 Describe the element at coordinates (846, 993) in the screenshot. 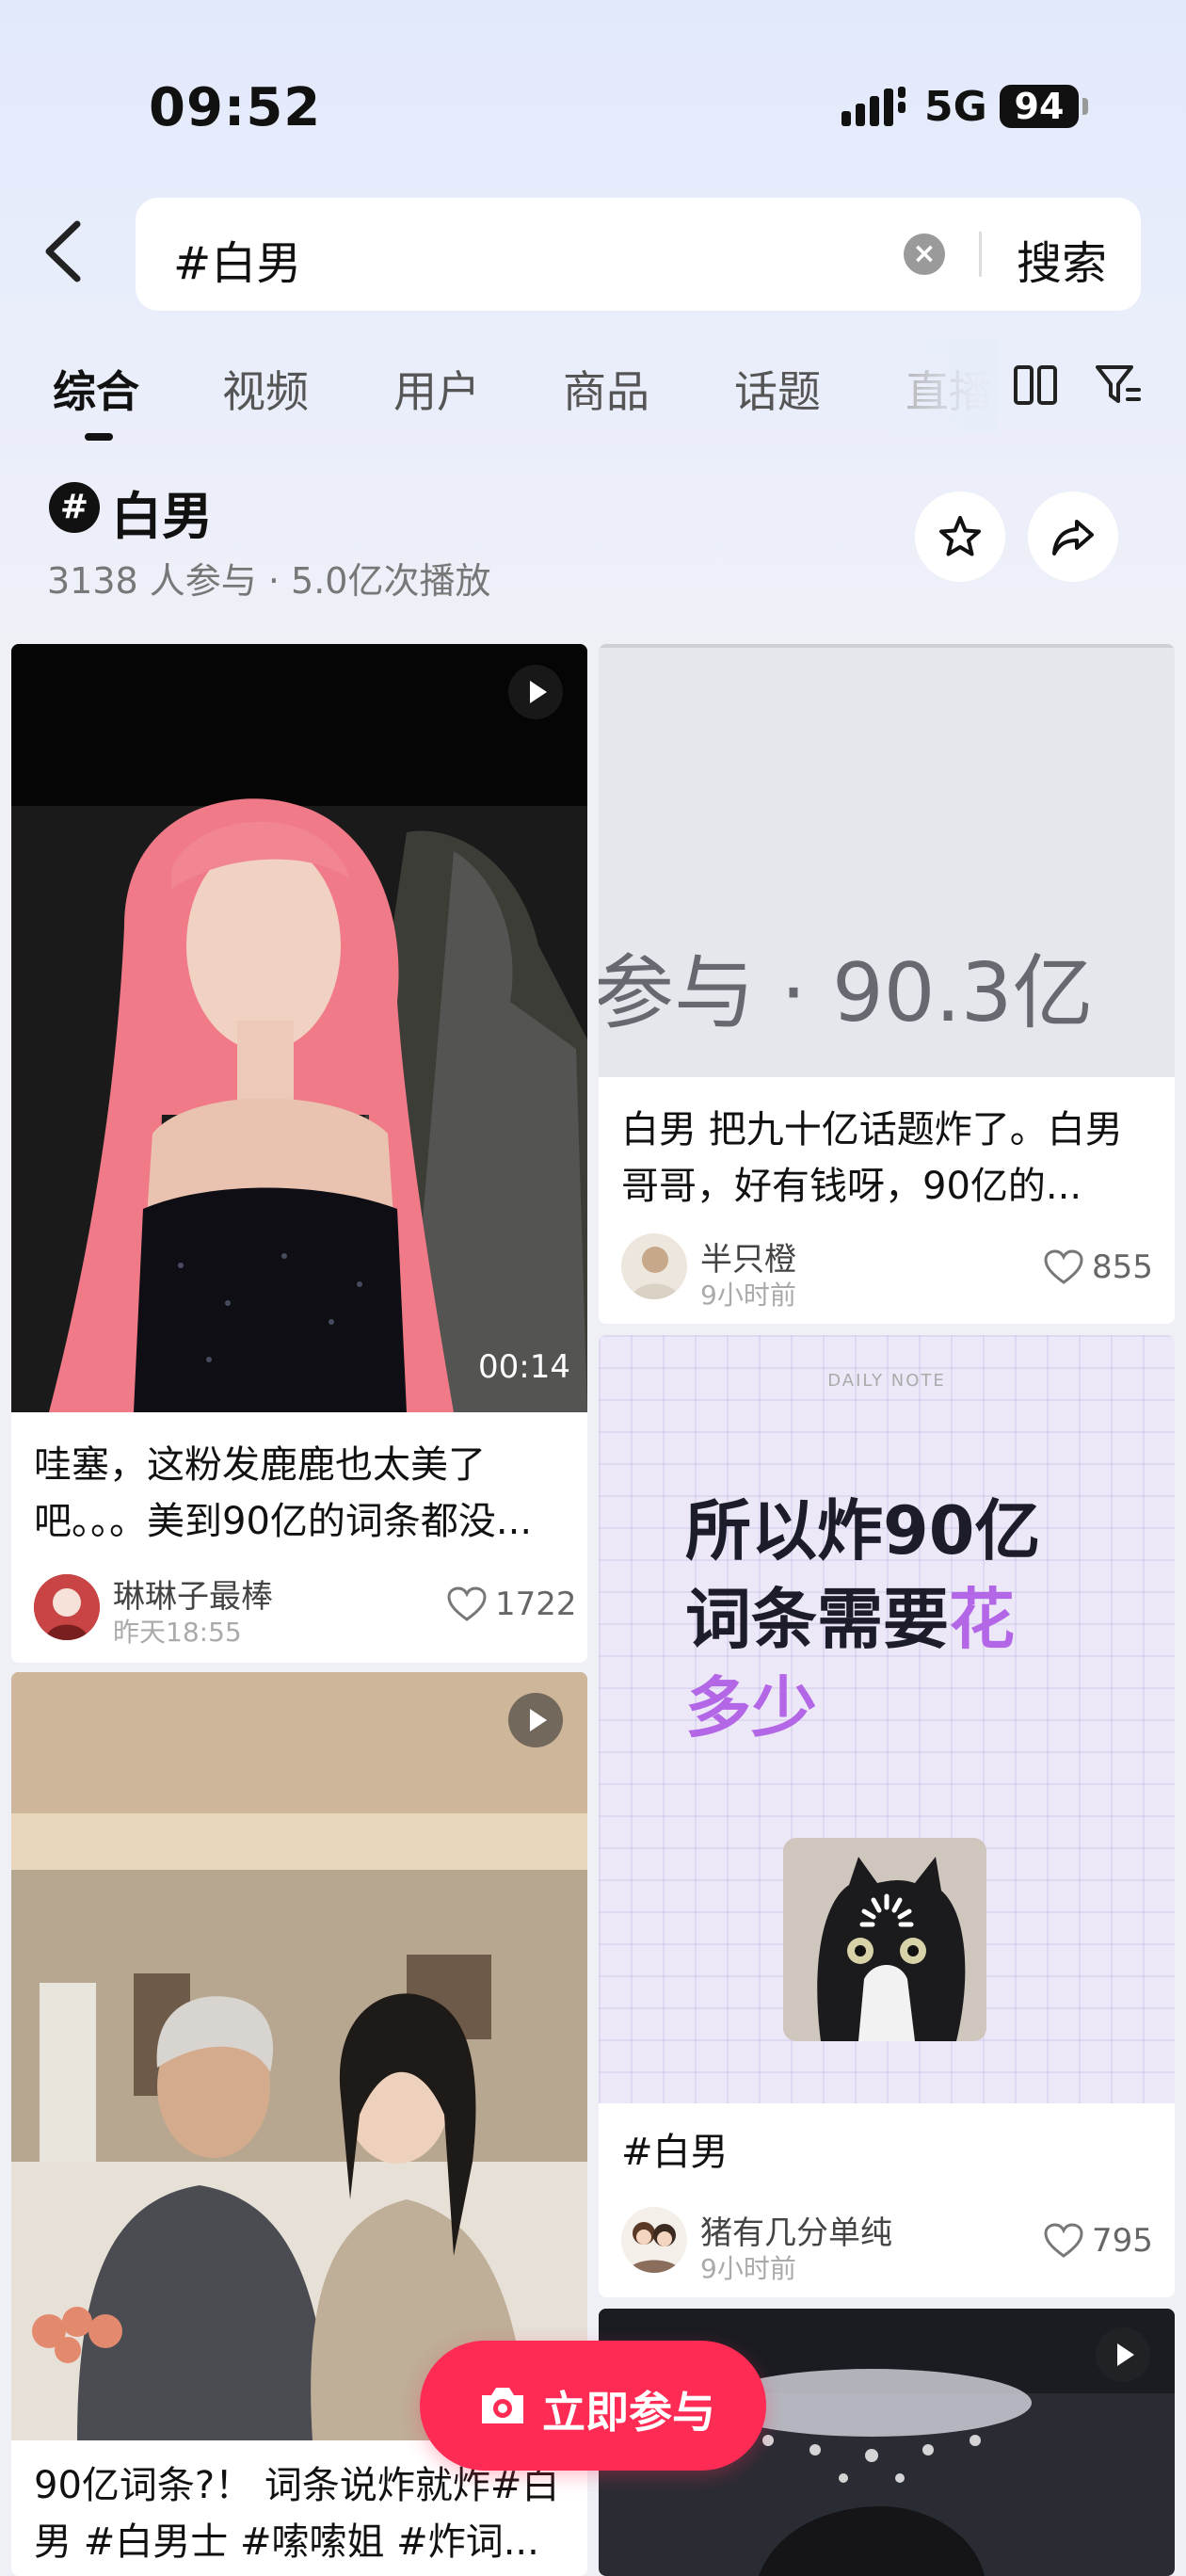

I see `thumb-text: 参与 · 90.3亿` at that location.